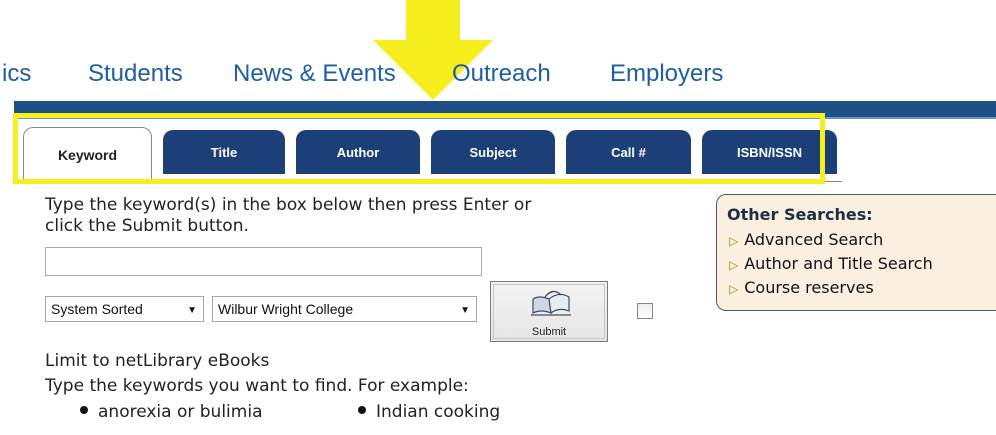 The image size is (996, 435). I want to click on submit-label: Submit, so click(549, 332).